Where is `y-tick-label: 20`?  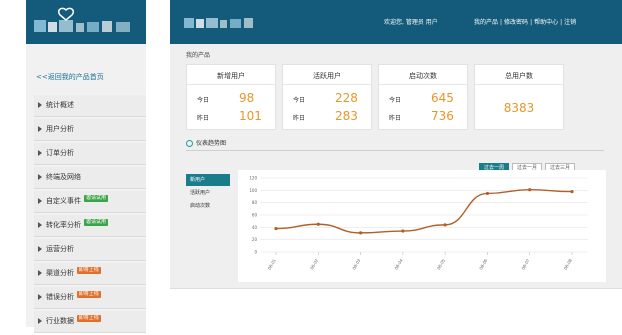
y-tick-label: 20 is located at coordinates (255, 239).